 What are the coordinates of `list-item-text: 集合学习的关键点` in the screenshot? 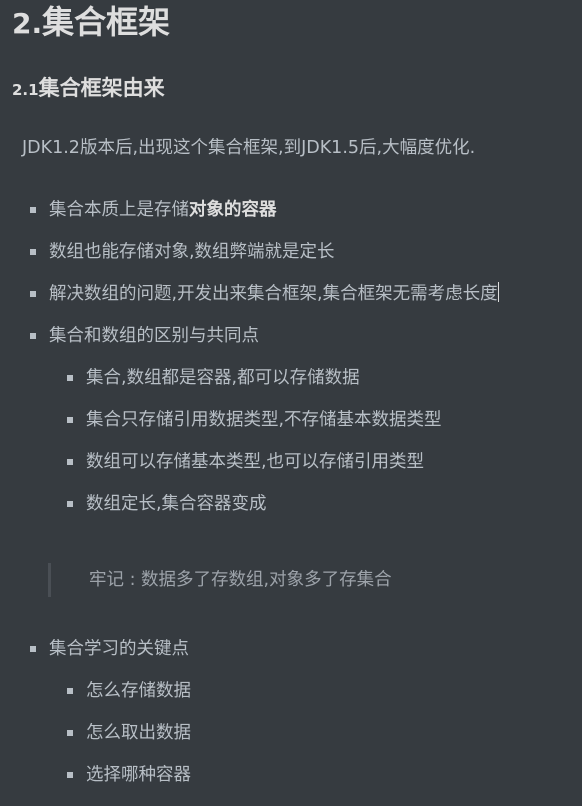 It's located at (119, 649).